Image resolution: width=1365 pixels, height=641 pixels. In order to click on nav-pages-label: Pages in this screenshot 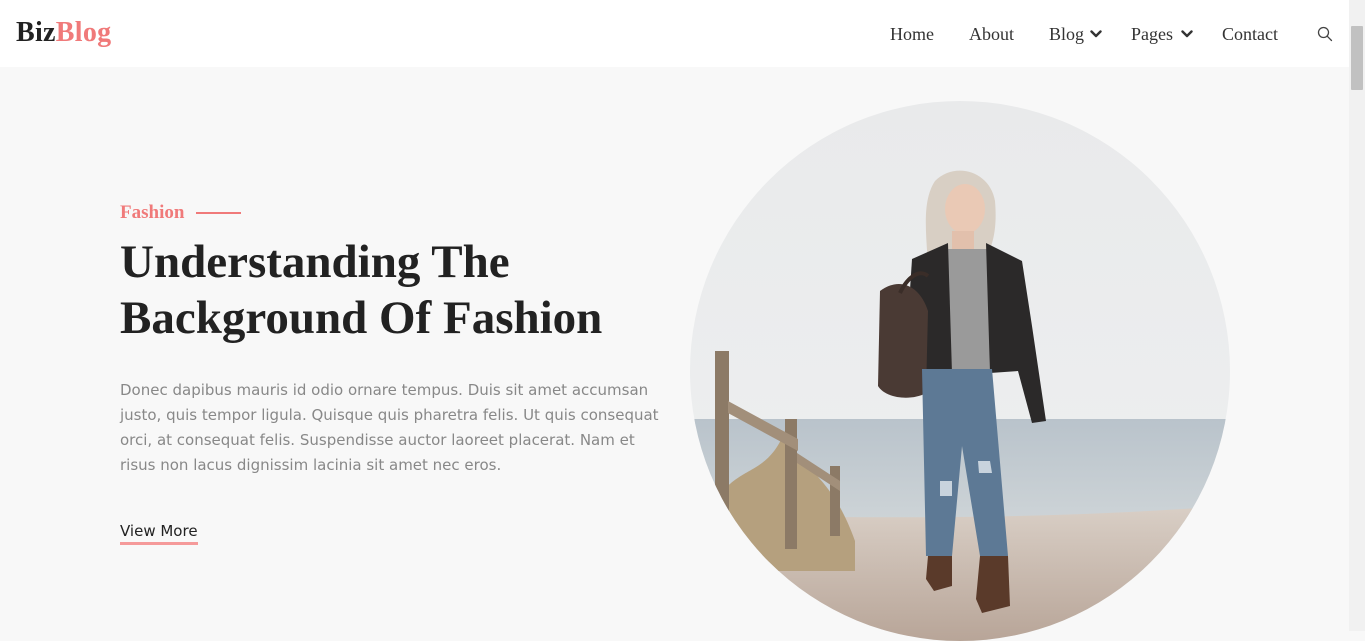, I will do `click(1152, 34)`.